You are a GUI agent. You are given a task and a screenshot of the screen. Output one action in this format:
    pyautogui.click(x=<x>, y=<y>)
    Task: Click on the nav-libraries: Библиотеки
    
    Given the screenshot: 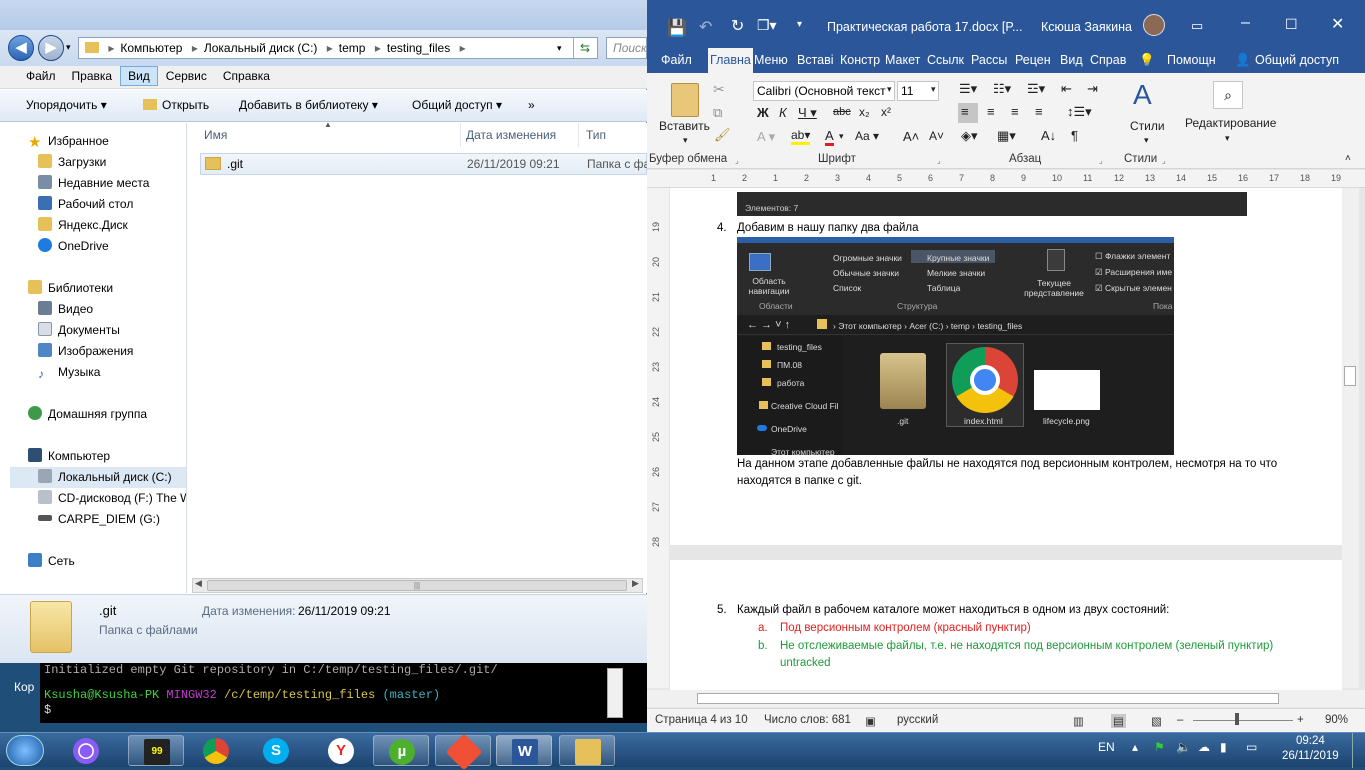 What is the action you would take?
    pyautogui.click(x=107, y=288)
    